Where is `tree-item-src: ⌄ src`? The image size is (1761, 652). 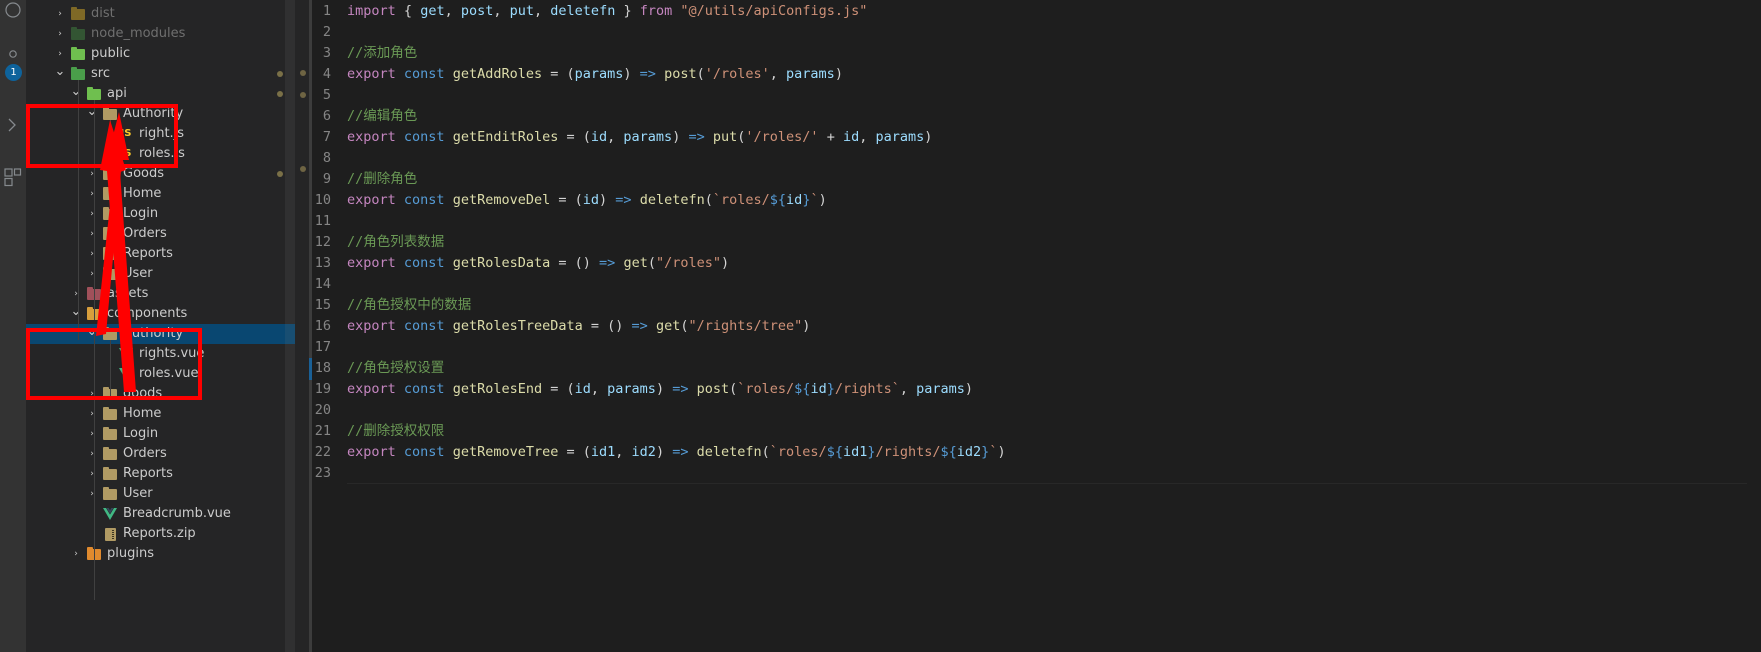 tree-item-src: ⌄ src is located at coordinates (160, 74).